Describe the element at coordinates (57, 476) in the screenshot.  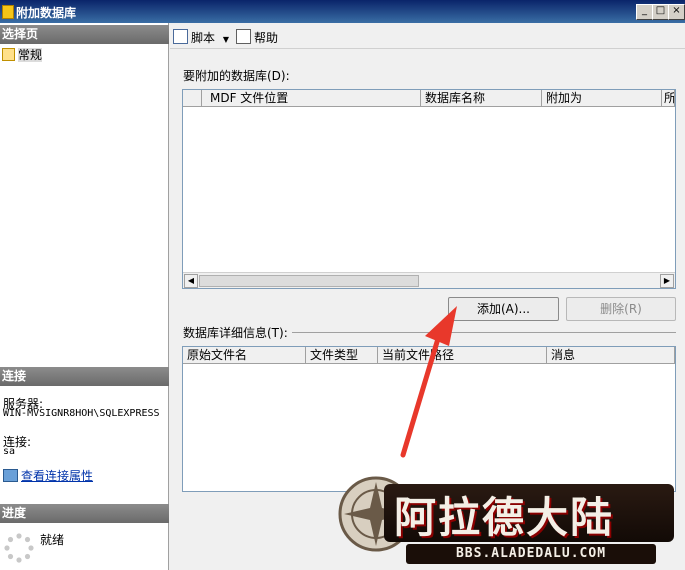
I see `view-connection-properties-link: 查看连接属性` at that location.